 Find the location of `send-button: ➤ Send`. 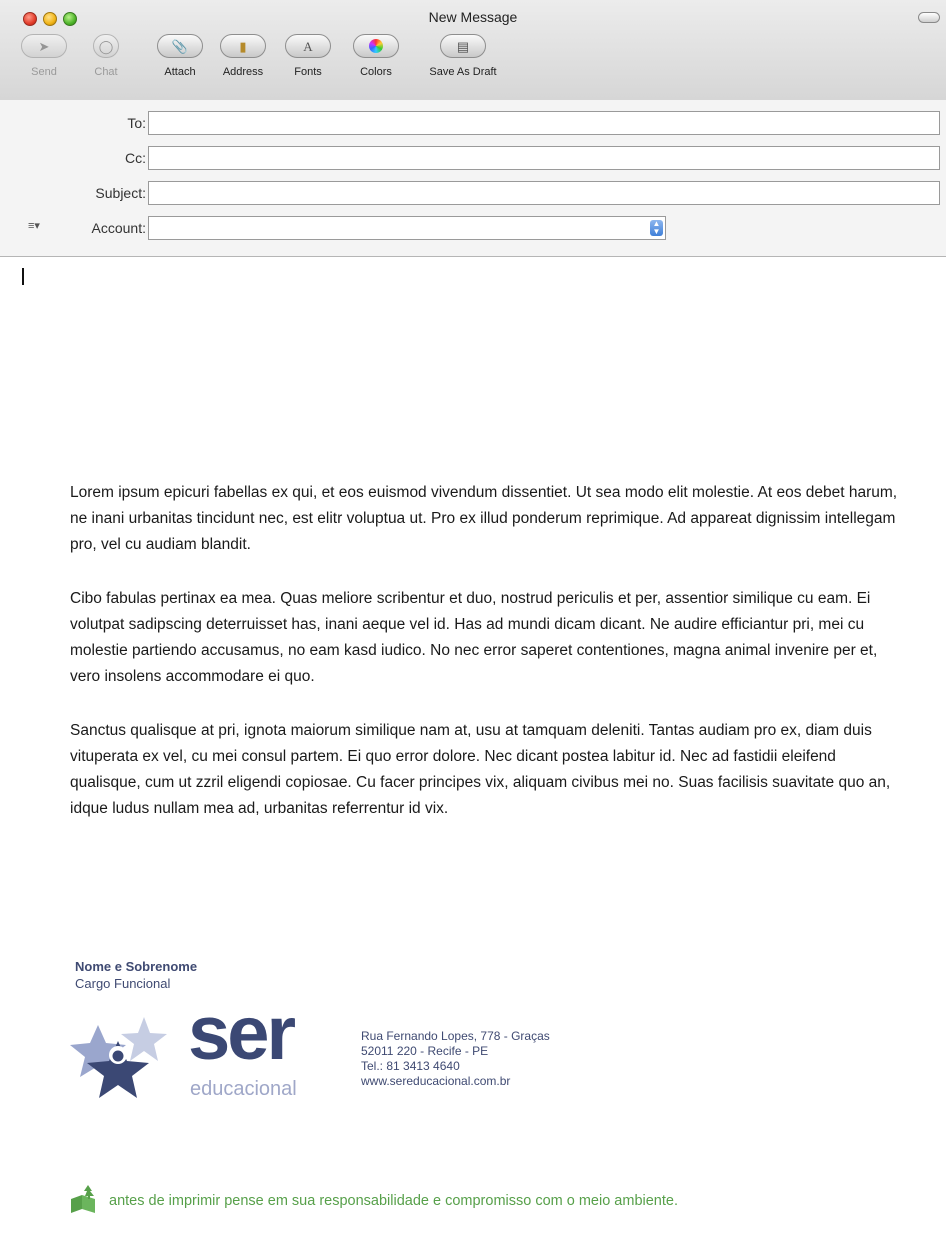

send-button: ➤ Send is located at coordinates (44, 63).